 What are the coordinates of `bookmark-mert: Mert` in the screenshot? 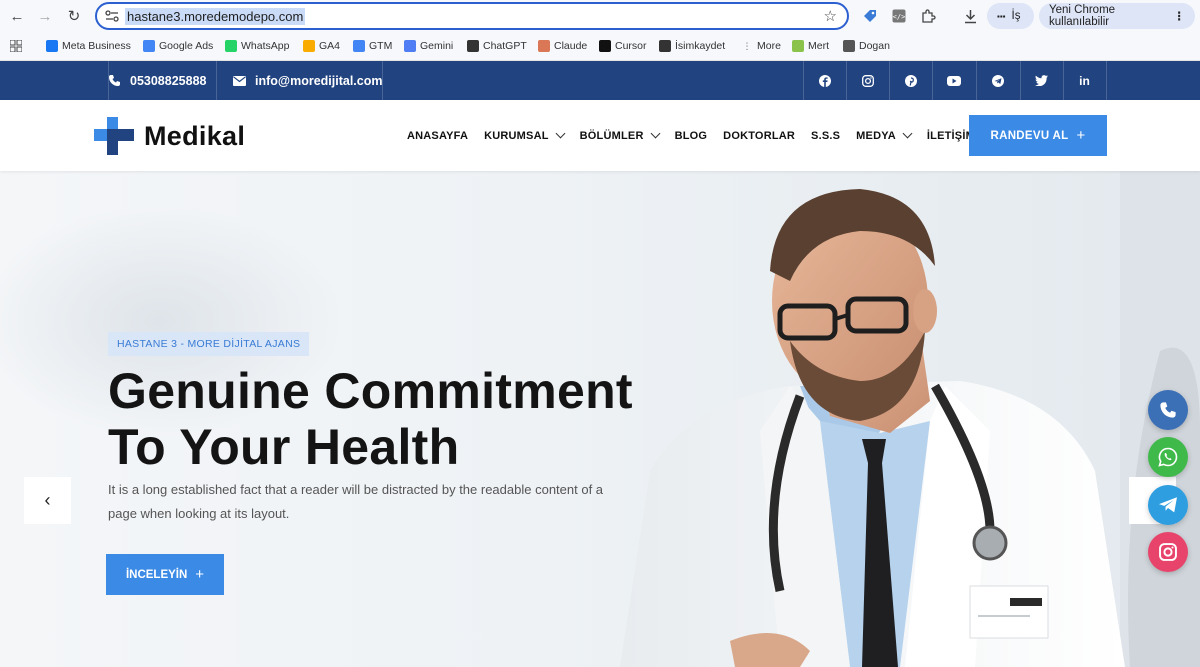 It's located at (810, 46).